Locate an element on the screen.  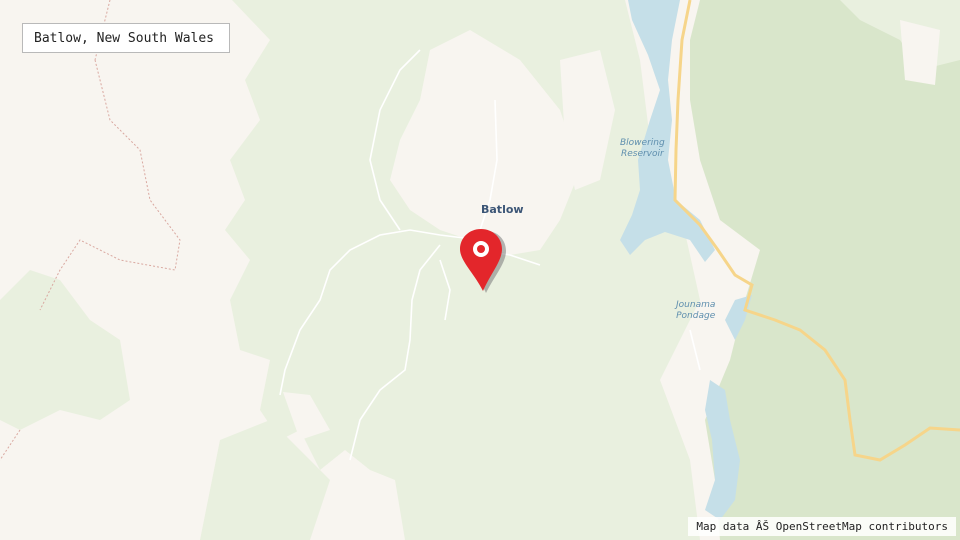
map-pin-icon is located at coordinates (482, 261).